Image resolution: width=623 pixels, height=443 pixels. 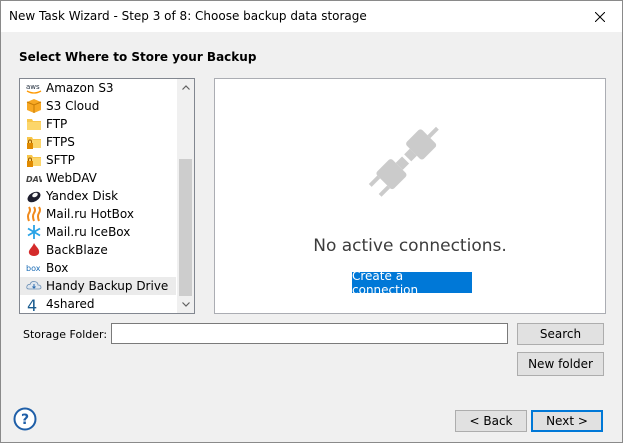 What do you see at coordinates (34, 214) in the screenshot?
I see `mailru-hotbox-icon` at bounding box center [34, 214].